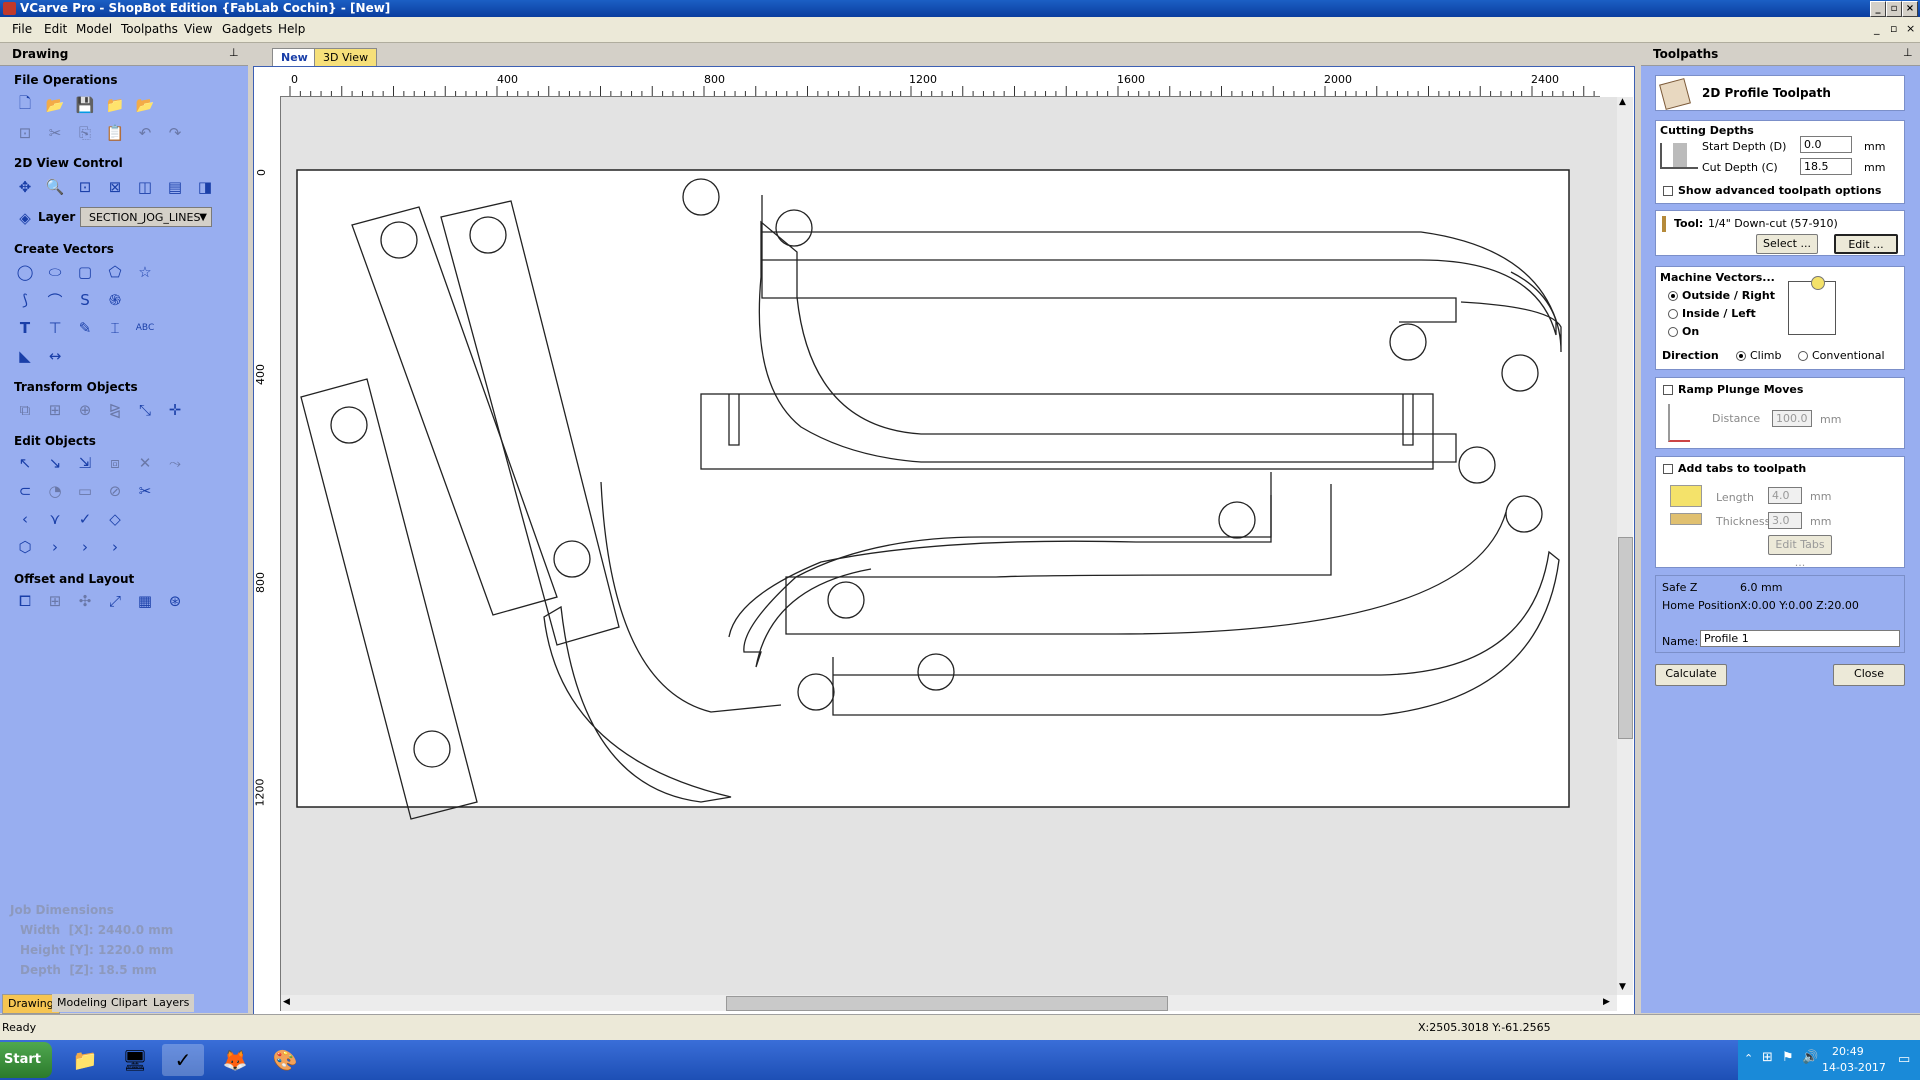 Image resolution: width=1920 pixels, height=1080 pixels. Describe the element at coordinates (55, 133) in the screenshot. I see `cut-icon: ✂` at that location.